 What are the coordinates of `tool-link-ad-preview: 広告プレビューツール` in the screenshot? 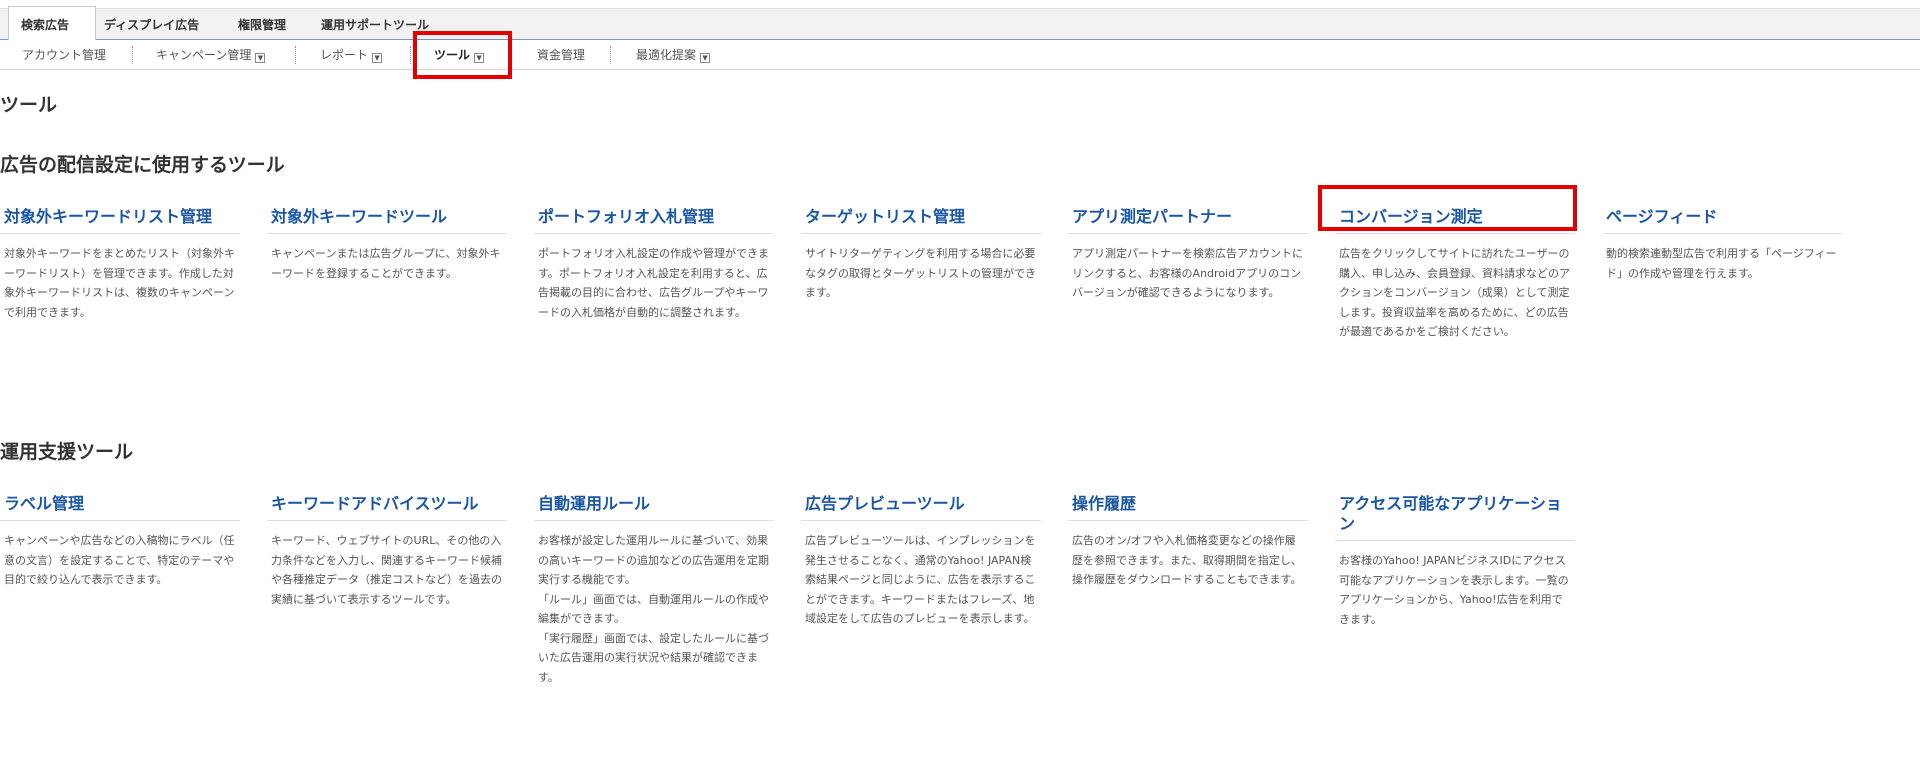 It's located at (921, 507).